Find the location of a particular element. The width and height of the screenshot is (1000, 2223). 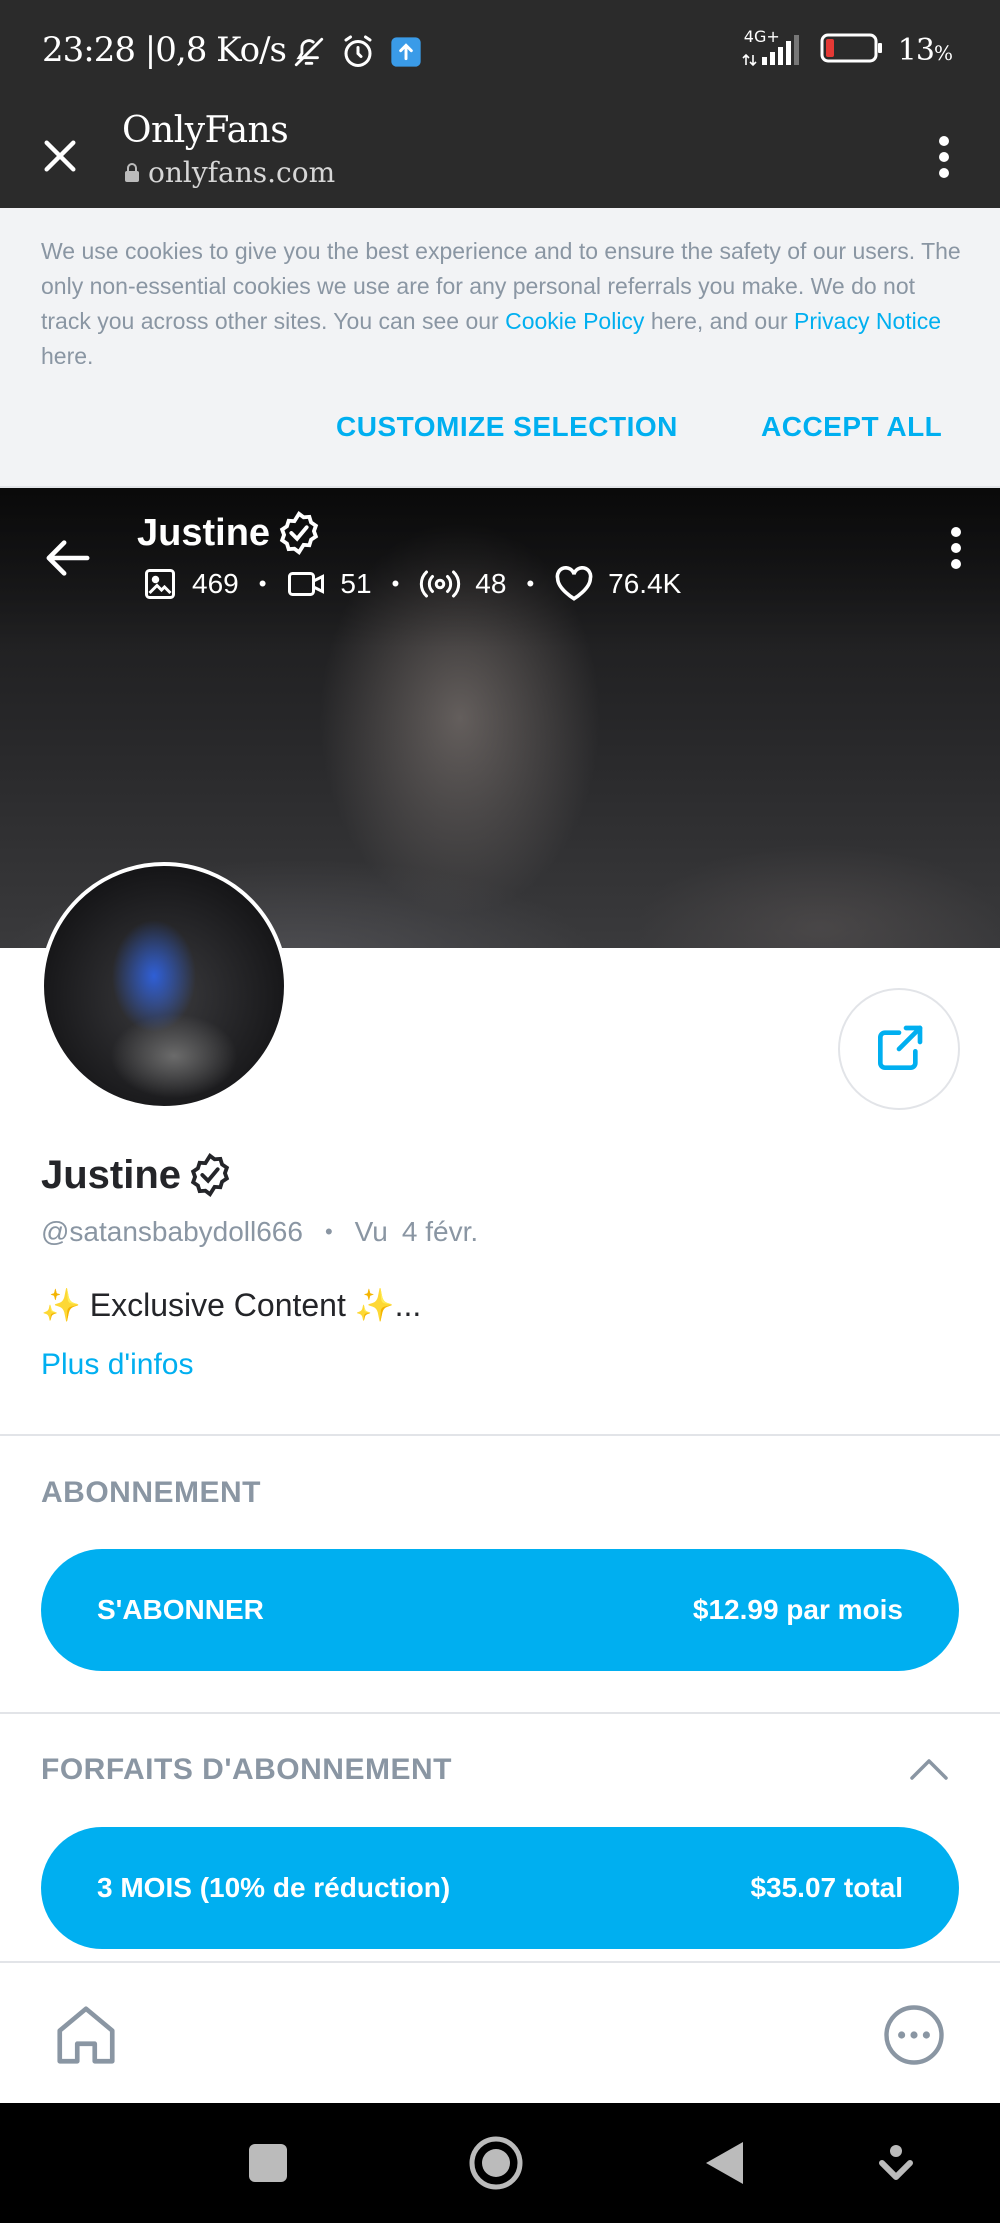

accept-all-button: ACCEPT ALL is located at coordinates (851, 427).